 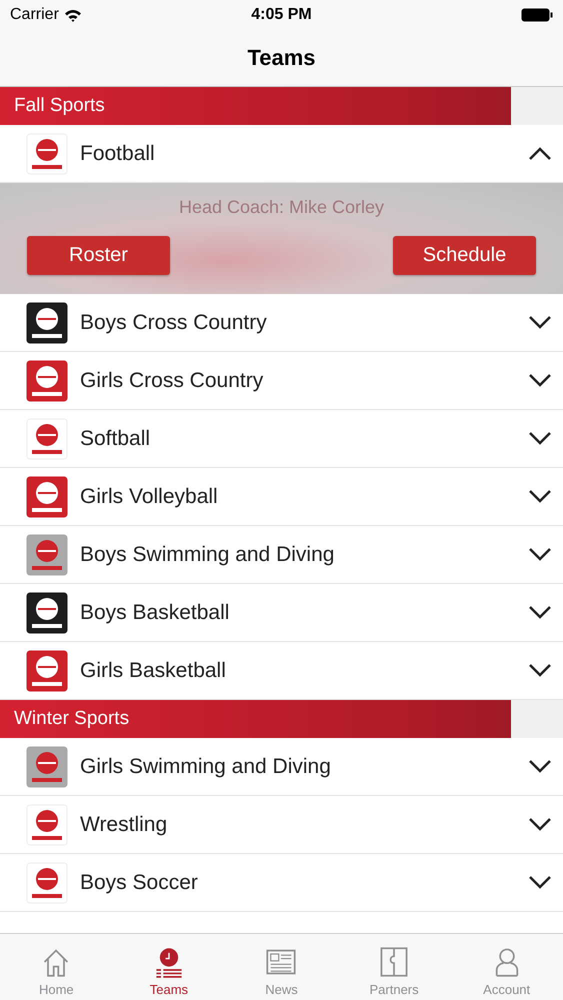 I want to click on team-name: Boys Basketball, so click(x=155, y=612).